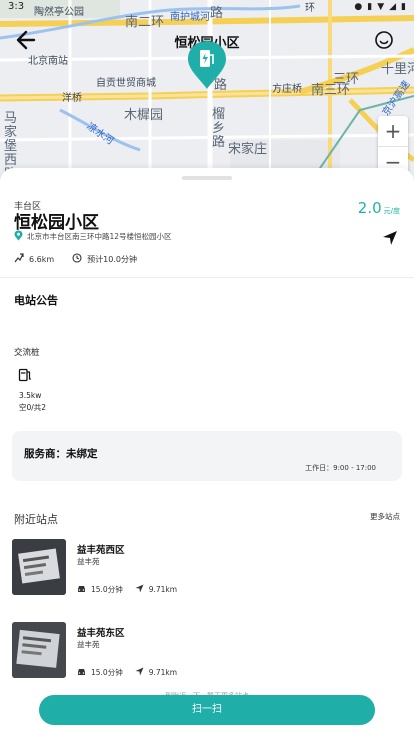 The width and height of the screenshot is (414, 736). I want to click on charging-pin-icon, so click(207, 65).